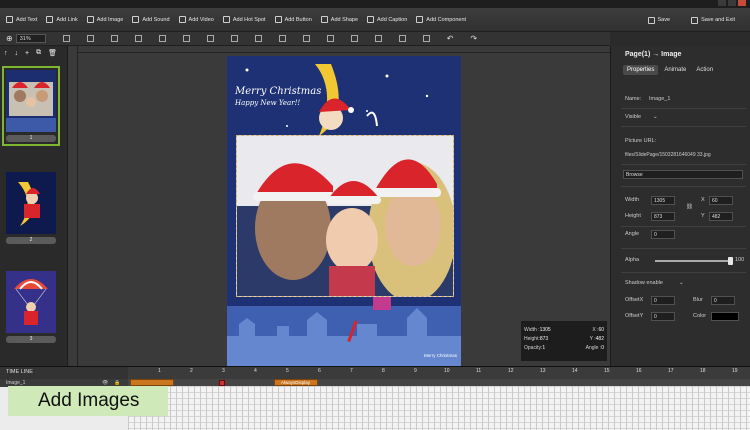 The height and width of the screenshot is (430, 750). Describe the element at coordinates (713, 20) in the screenshot. I see `save-exit-button: Save and Exit` at that location.